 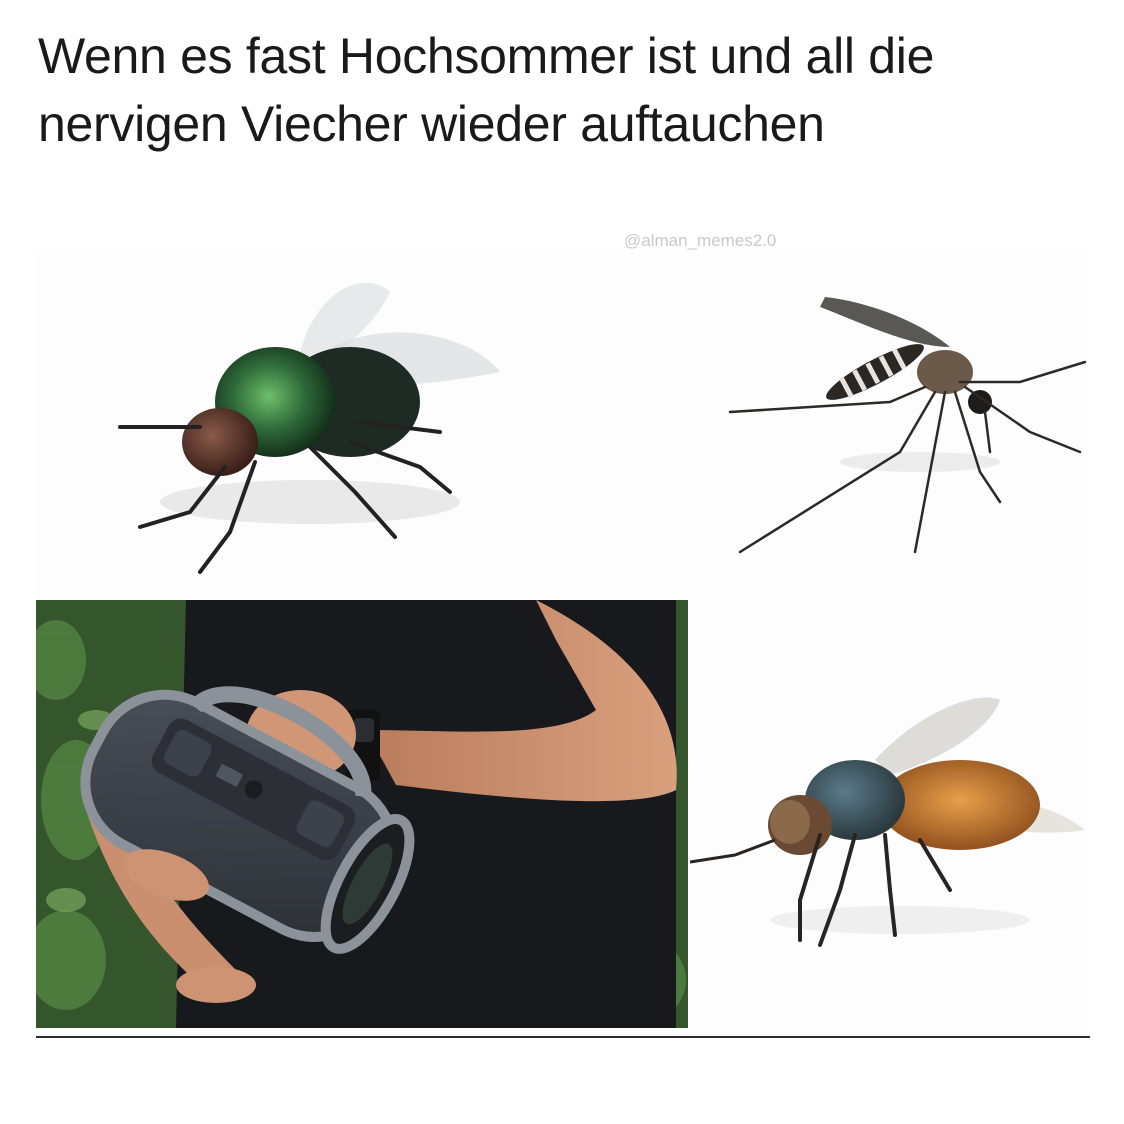 What do you see at coordinates (486, 56) in the screenshot?
I see `caption-line-1: Wenn es fast Hochsommer ist und all die` at bounding box center [486, 56].